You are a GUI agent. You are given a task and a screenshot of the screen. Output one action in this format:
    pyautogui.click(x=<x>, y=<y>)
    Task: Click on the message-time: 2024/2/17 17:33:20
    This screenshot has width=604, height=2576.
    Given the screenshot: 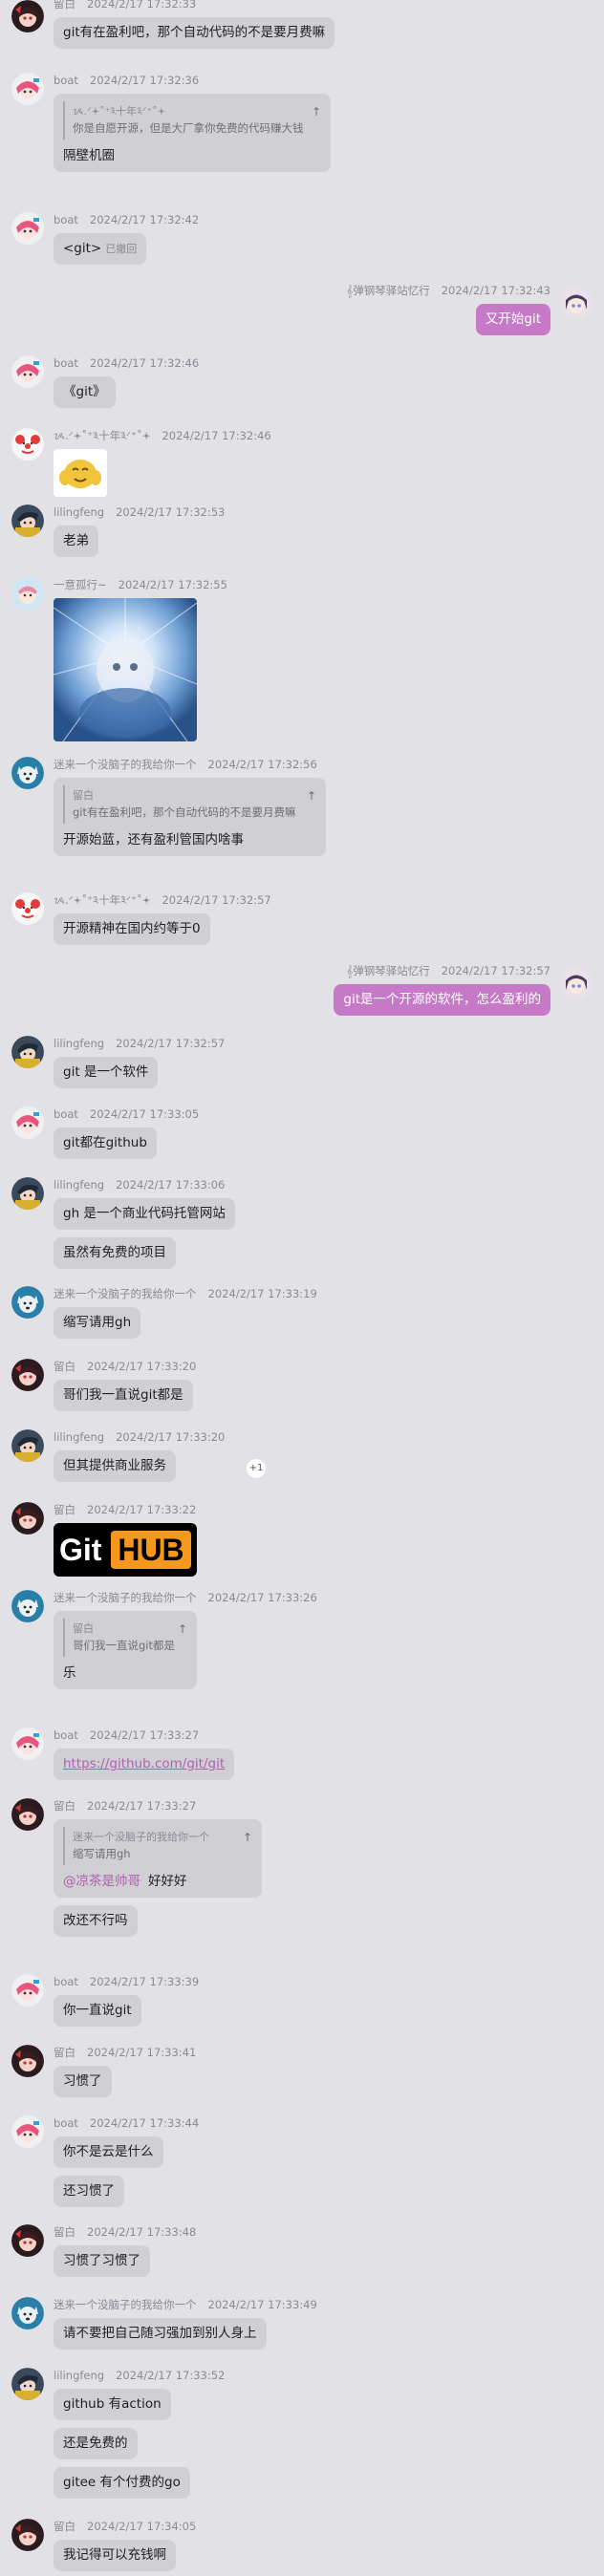 What is the action you would take?
    pyautogui.click(x=171, y=1437)
    